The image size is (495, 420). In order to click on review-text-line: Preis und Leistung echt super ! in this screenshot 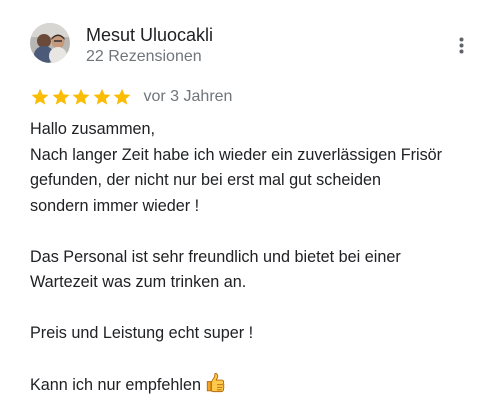, I will do `click(257, 334)`.